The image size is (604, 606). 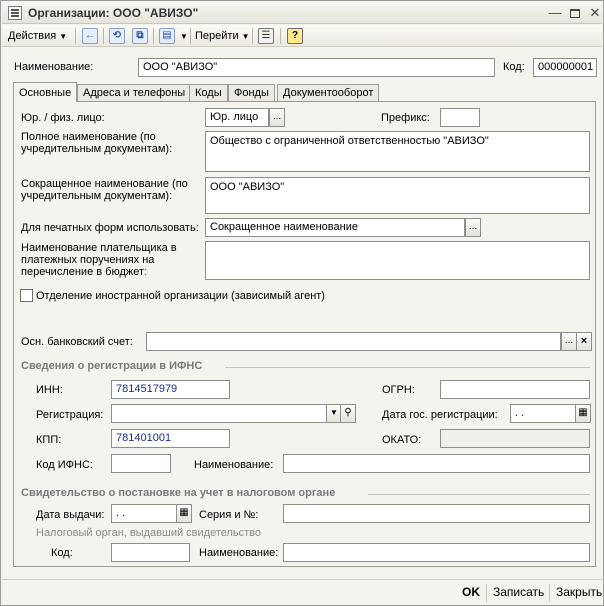 What do you see at coordinates (239, 553) in the screenshot?
I see `issuer-name-label: Наименование:` at bounding box center [239, 553].